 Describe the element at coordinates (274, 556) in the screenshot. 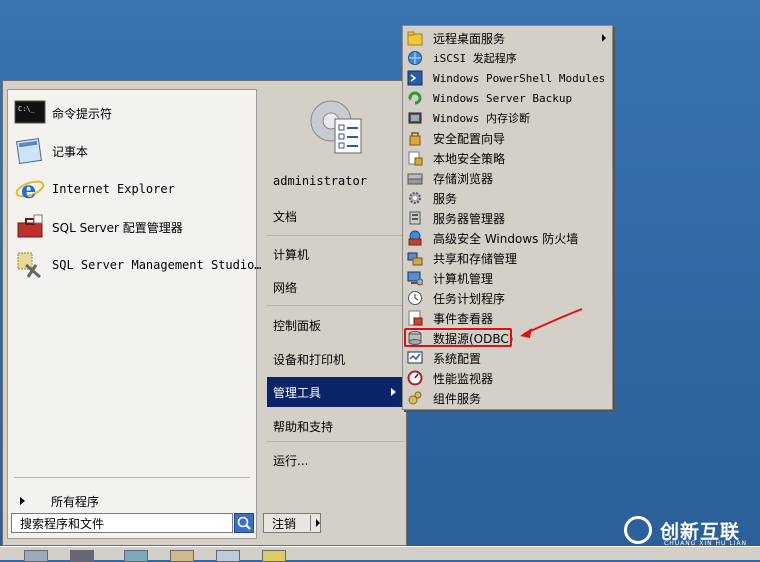

I see `taskbar-folder-icon` at that location.